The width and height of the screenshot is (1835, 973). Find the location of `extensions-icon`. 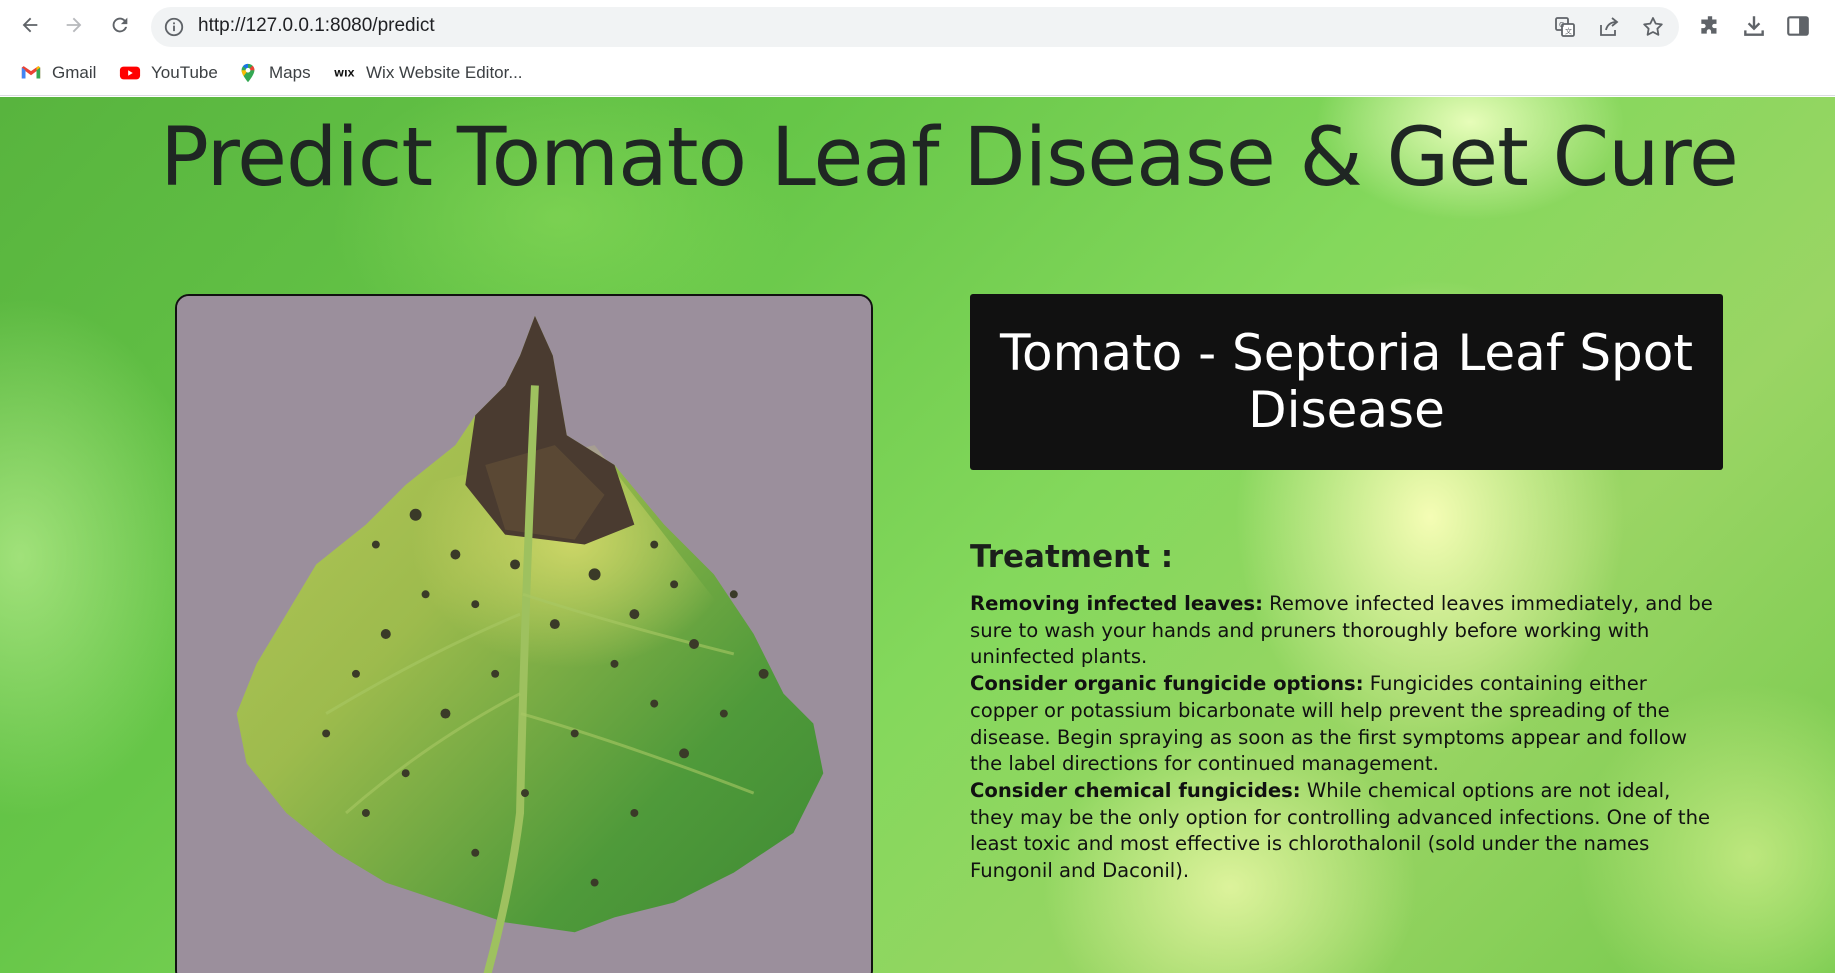

extensions-icon is located at coordinates (1710, 26).